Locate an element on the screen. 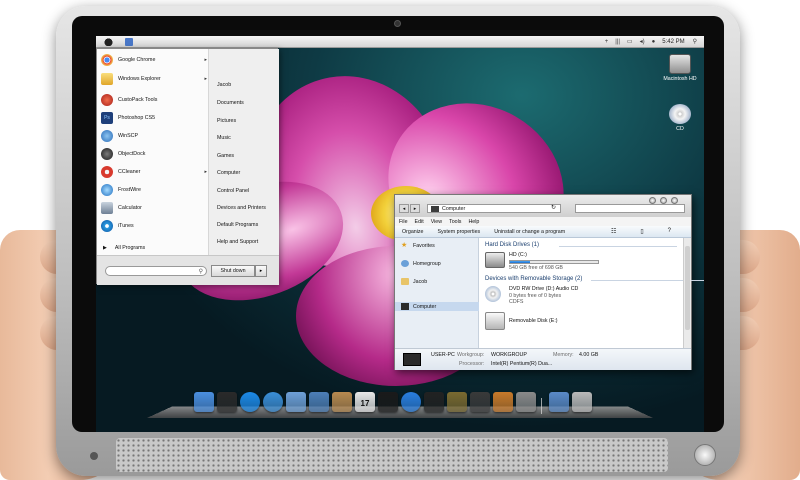  volume-icon: ◂) is located at coordinates (642, 41).